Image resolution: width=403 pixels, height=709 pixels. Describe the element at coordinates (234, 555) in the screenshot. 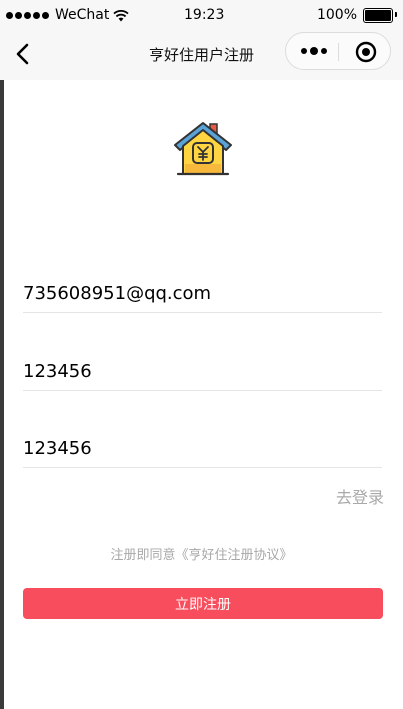

I see `agreement-link: 《亨好住注册协议》` at that location.